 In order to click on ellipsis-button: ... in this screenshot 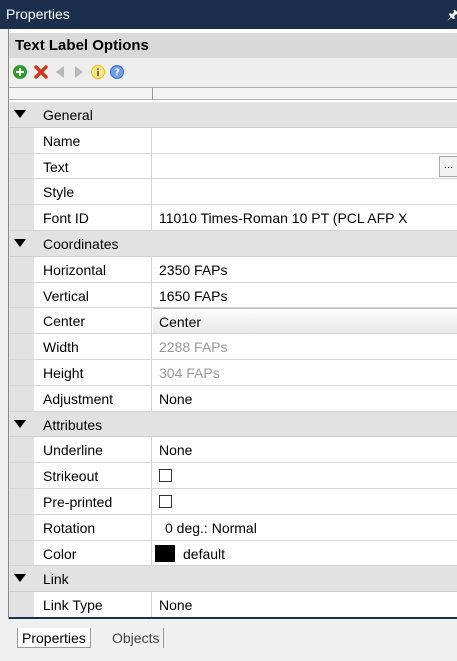, I will do `click(448, 166)`.